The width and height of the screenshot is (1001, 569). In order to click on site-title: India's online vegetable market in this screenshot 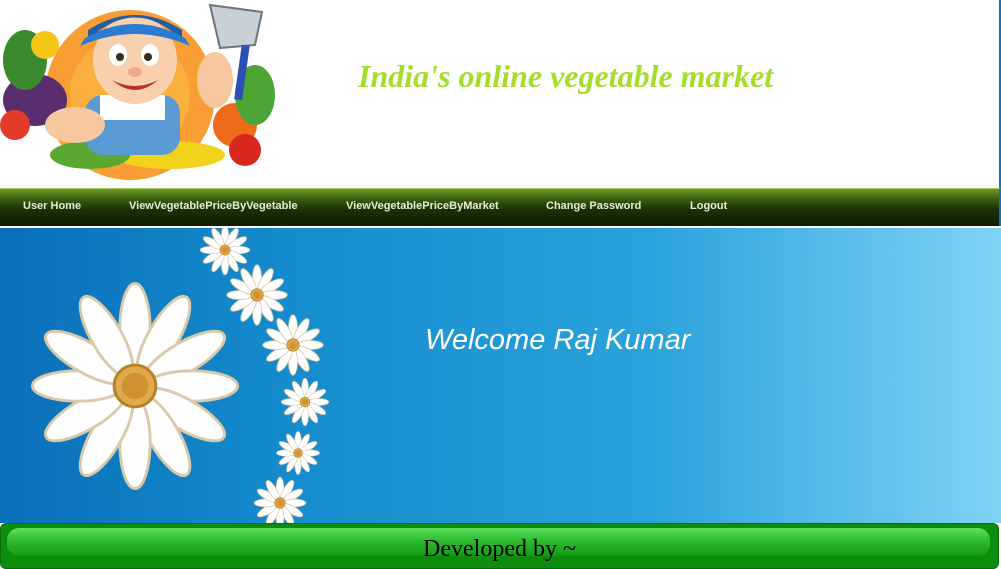, I will do `click(566, 76)`.